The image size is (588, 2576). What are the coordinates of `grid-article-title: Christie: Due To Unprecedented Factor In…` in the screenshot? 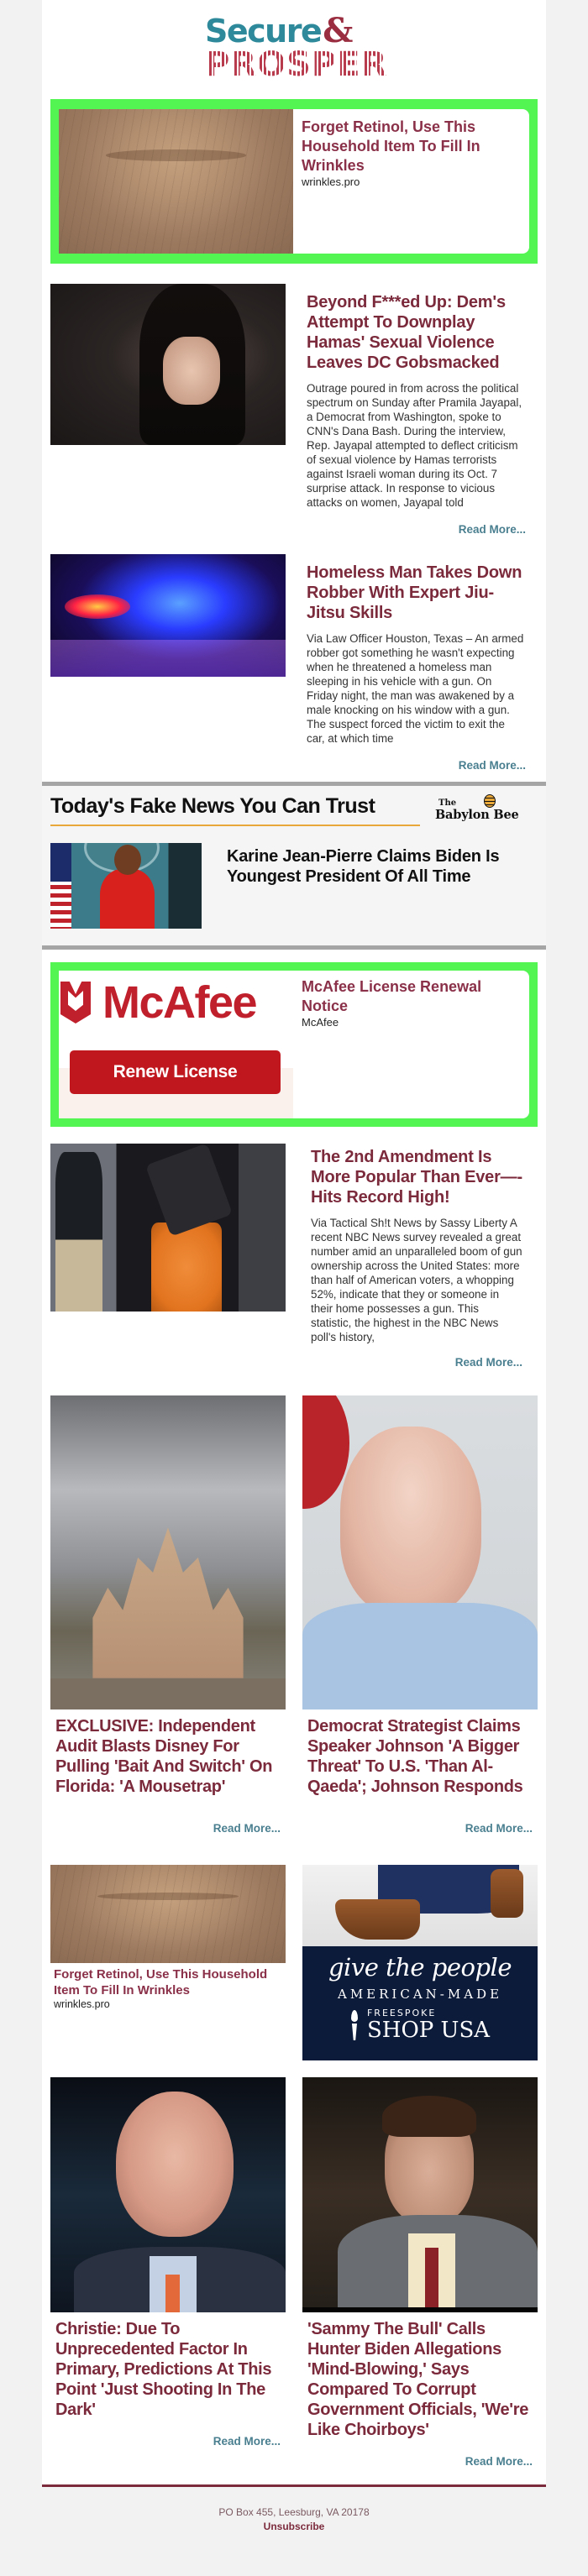 It's located at (168, 2366).